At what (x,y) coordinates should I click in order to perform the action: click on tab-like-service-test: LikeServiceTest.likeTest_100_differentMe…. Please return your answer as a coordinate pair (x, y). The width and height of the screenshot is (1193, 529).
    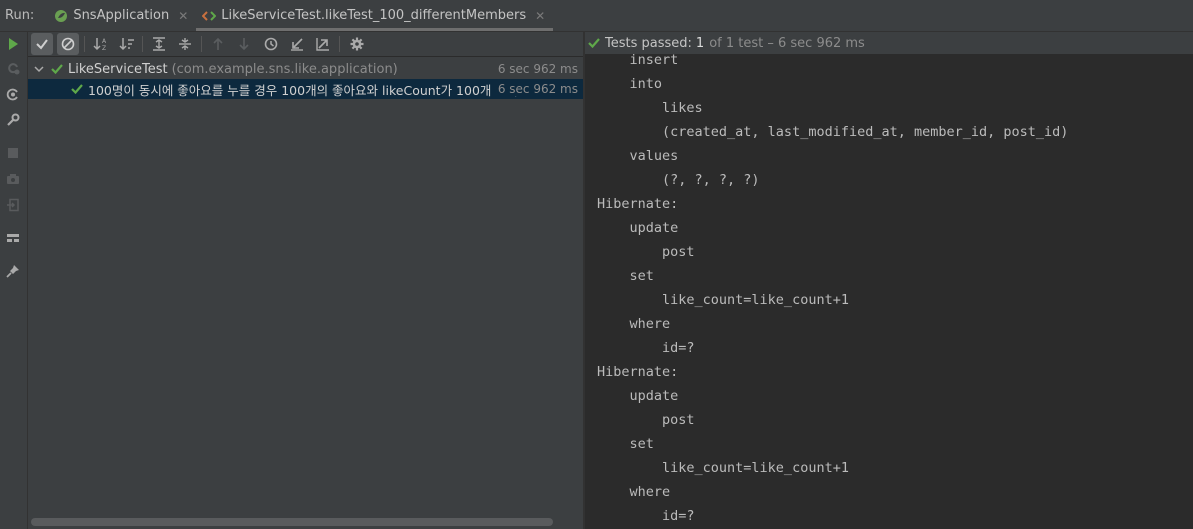
    Looking at the image, I should click on (375, 15).